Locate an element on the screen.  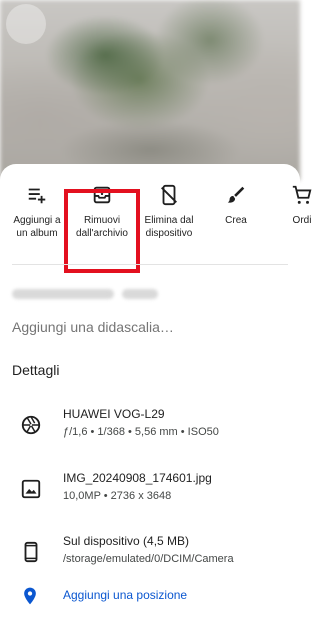
unarchive-label: Rimuovi dall'archivio is located at coordinates (102, 227).